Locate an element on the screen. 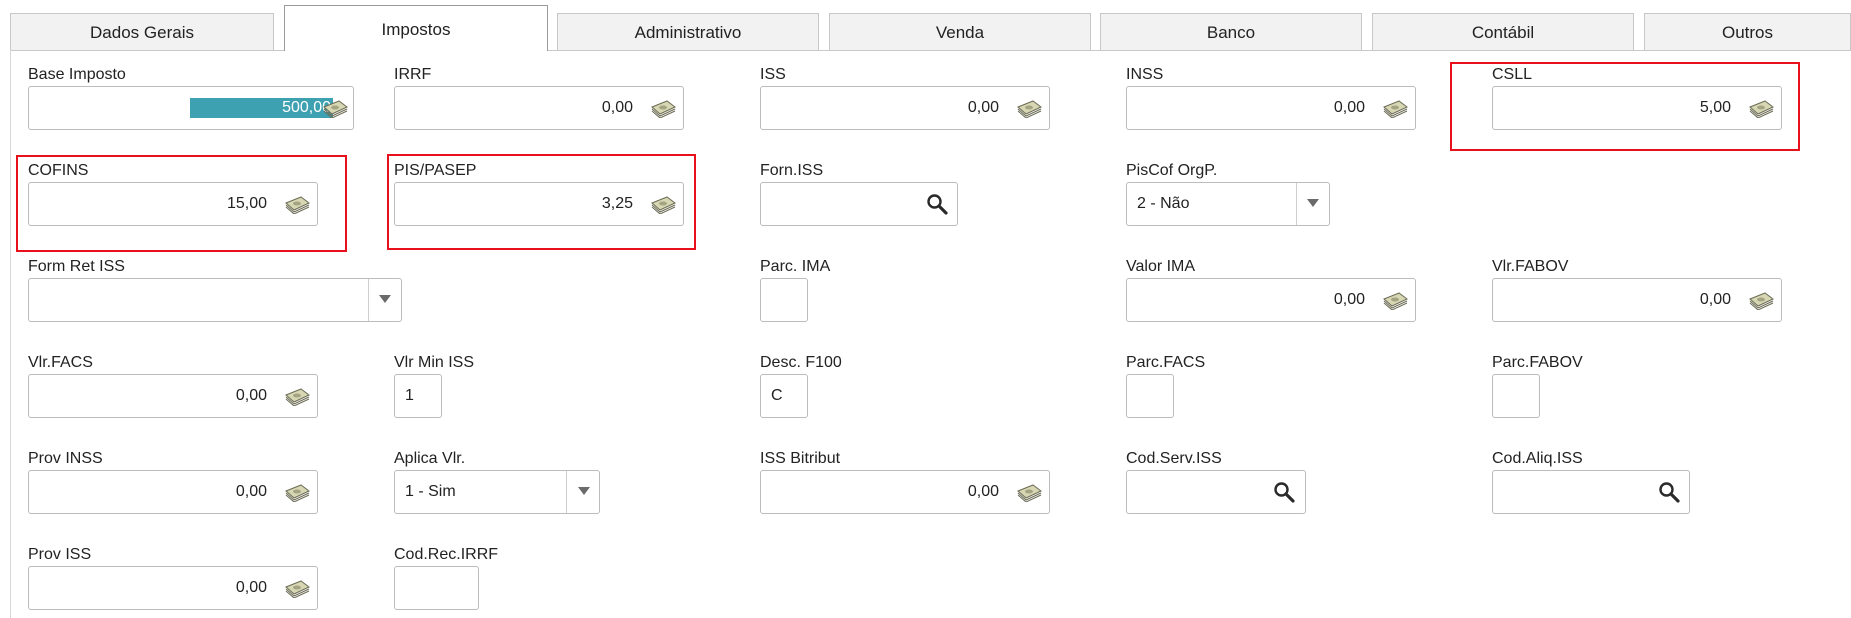  irrf-label: IRRF is located at coordinates (413, 74).